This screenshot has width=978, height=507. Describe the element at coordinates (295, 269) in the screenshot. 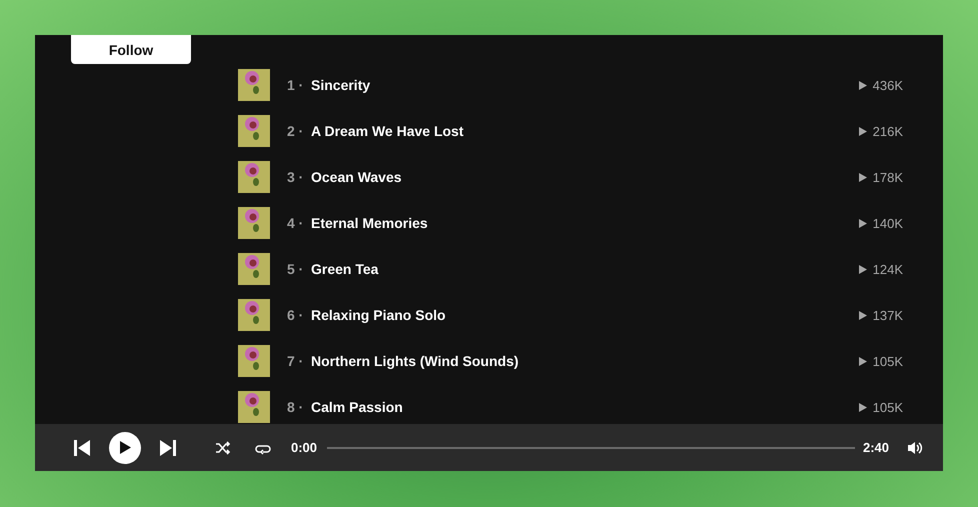

I see `track-number: 5 ·` at that location.